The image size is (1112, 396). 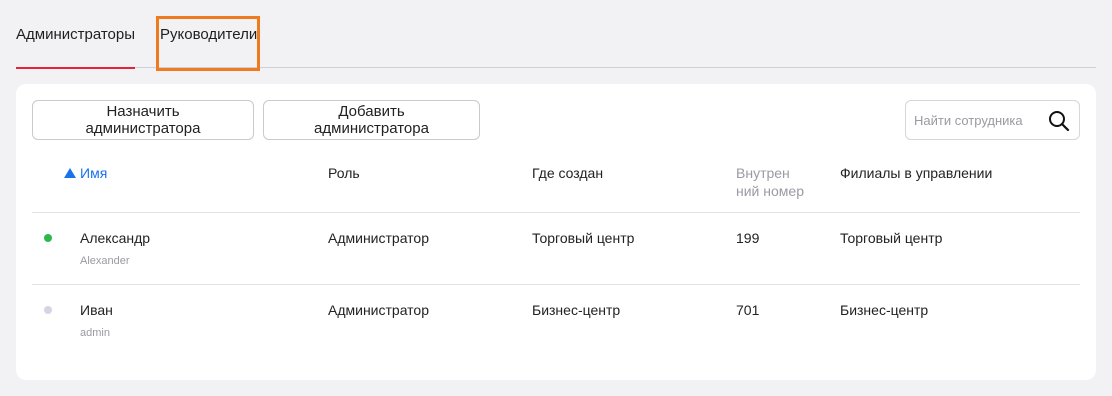 I want to click on search-box, so click(x=992, y=120).